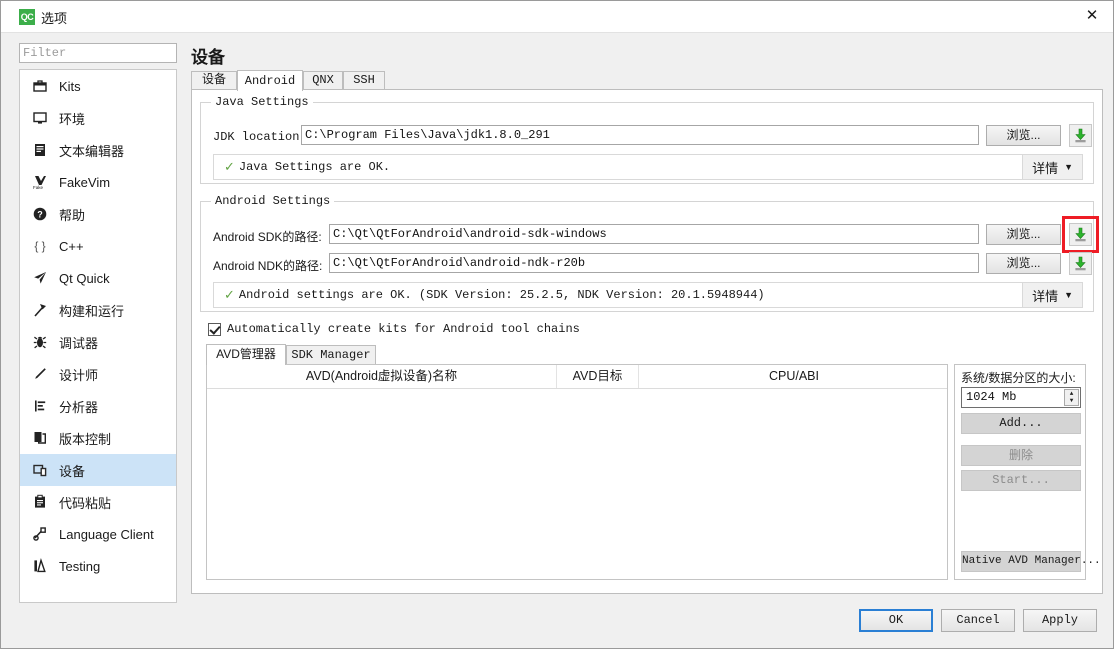 The image size is (1114, 649). I want to click on sidebar-item-build-run: 构建和运行, so click(98, 310).